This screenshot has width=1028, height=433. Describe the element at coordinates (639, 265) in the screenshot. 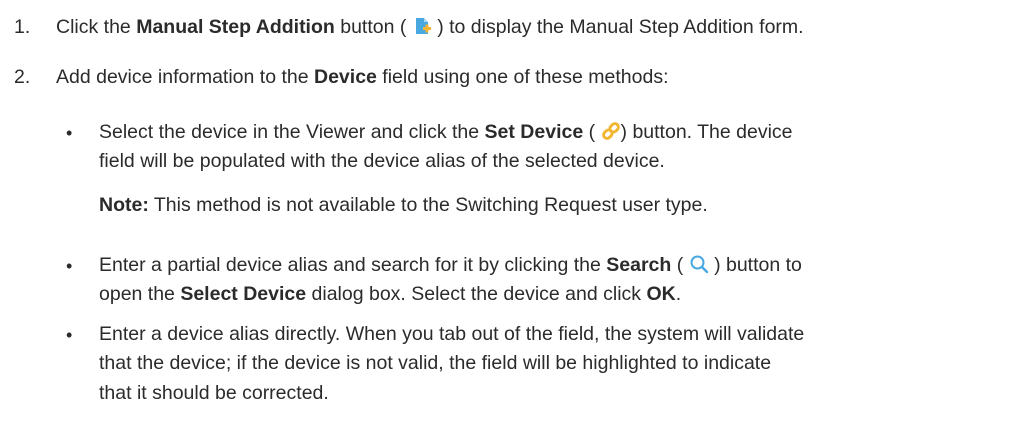

I see `search-label: Search` at that location.